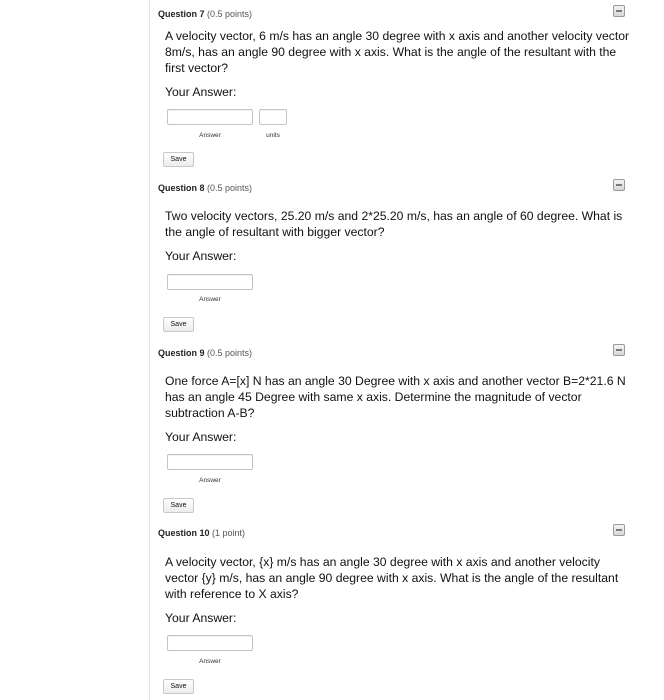  Describe the element at coordinates (229, 533) in the screenshot. I see `question-points: (1 point)` at that location.